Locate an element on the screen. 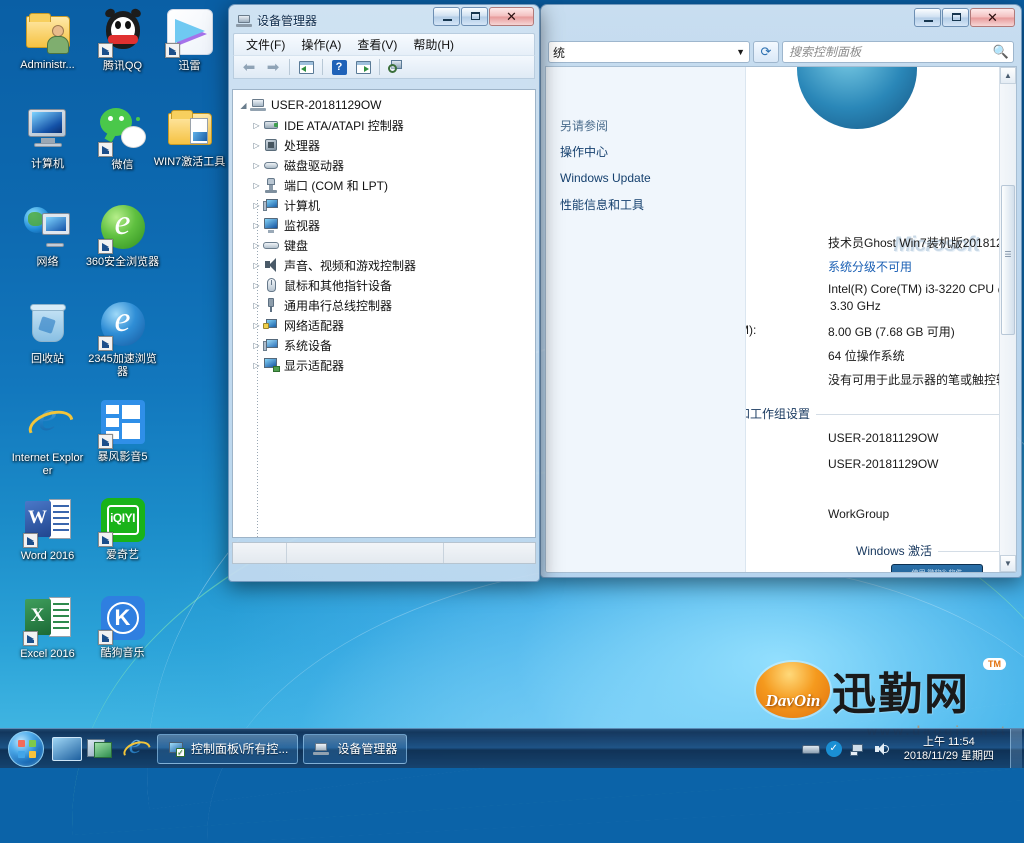 This screenshot has height=843, width=1024. see-also-header: 另请参阅 is located at coordinates (584, 126).